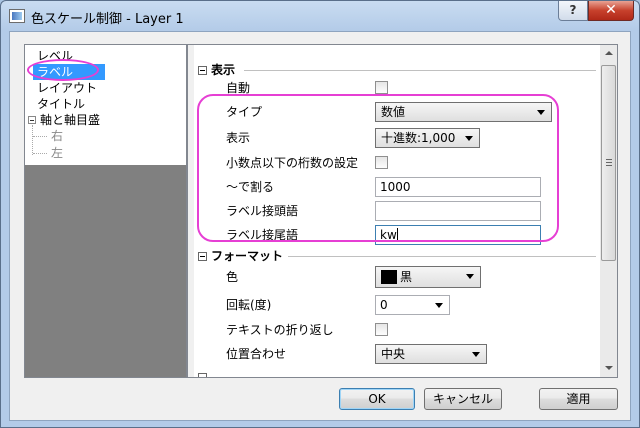 This screenshot has height=428, width=640. Describe the element at coordinates (107, 19) in the screenshot. I see `window-title: 色スケール制御 - Layer 1` at that location.